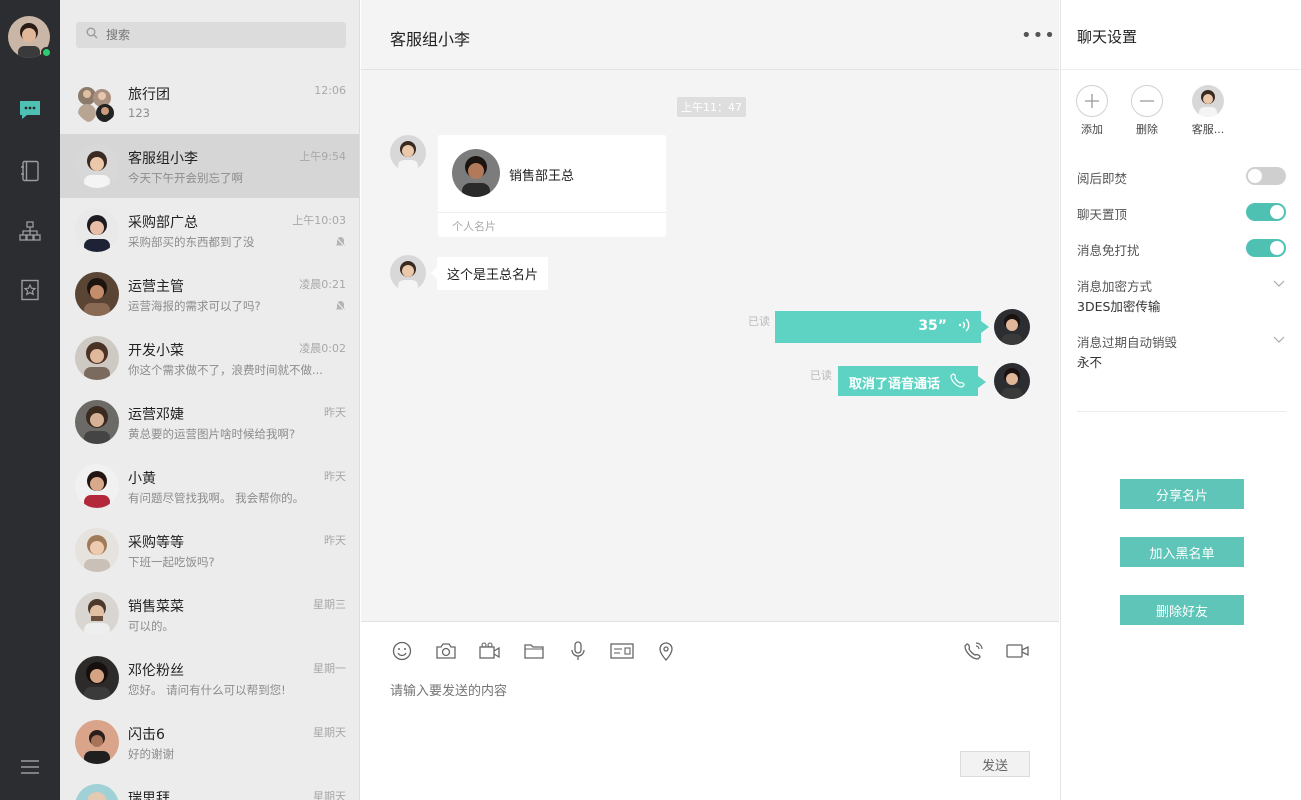 This screenshot has height=800, width=1301. Describe the element at coordinates (1089, 361) in the screenshot. I see `auto-destroy-value: 永不` at that location.